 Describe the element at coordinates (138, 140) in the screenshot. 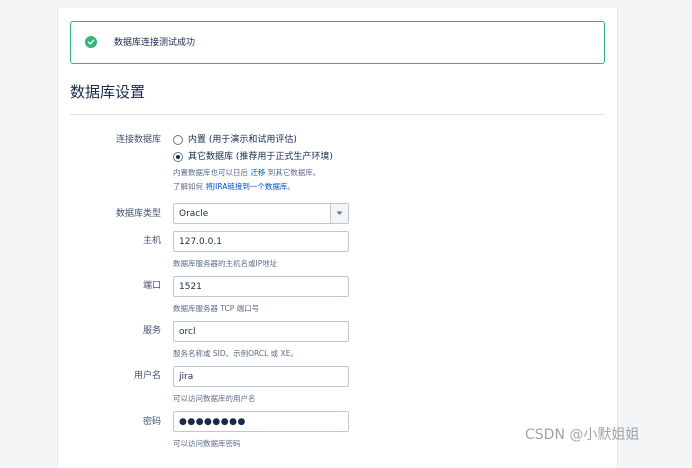

I see `connection-label: 连接数据库` at that location.